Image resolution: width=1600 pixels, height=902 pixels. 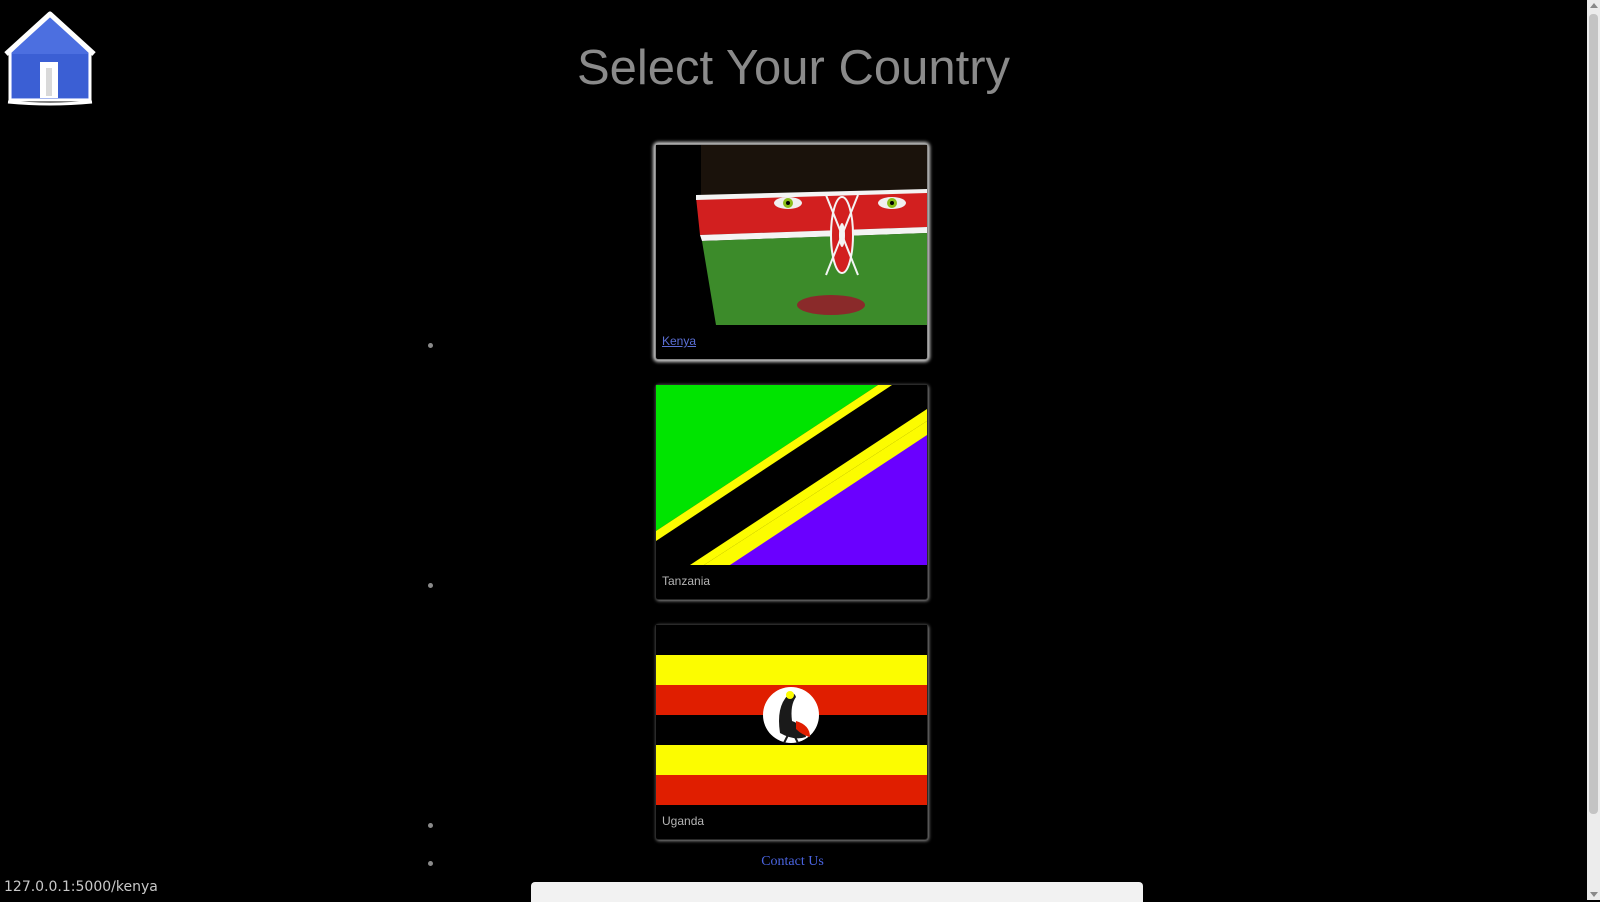 What do you see at coordinates (837, 892) in the screenshot?
I see `bottom-panel` at bounding box center [837, 892].